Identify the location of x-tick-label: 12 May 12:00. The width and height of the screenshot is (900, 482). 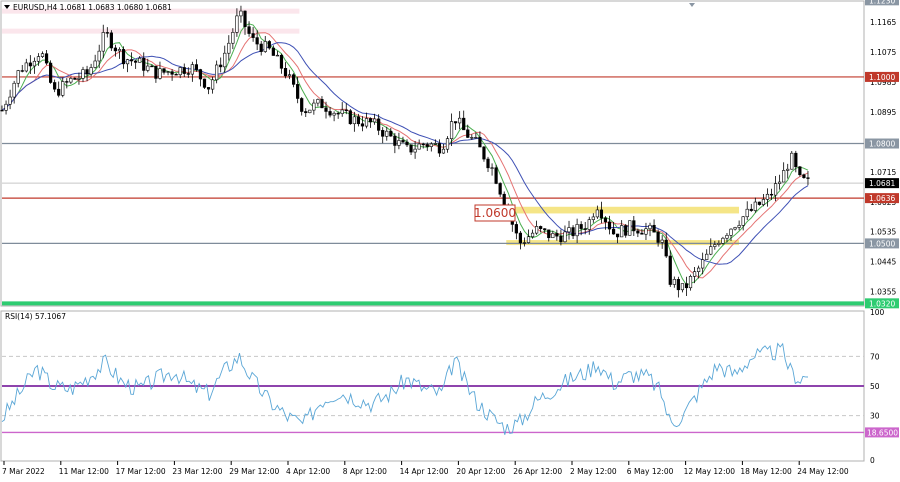
(710, 471).